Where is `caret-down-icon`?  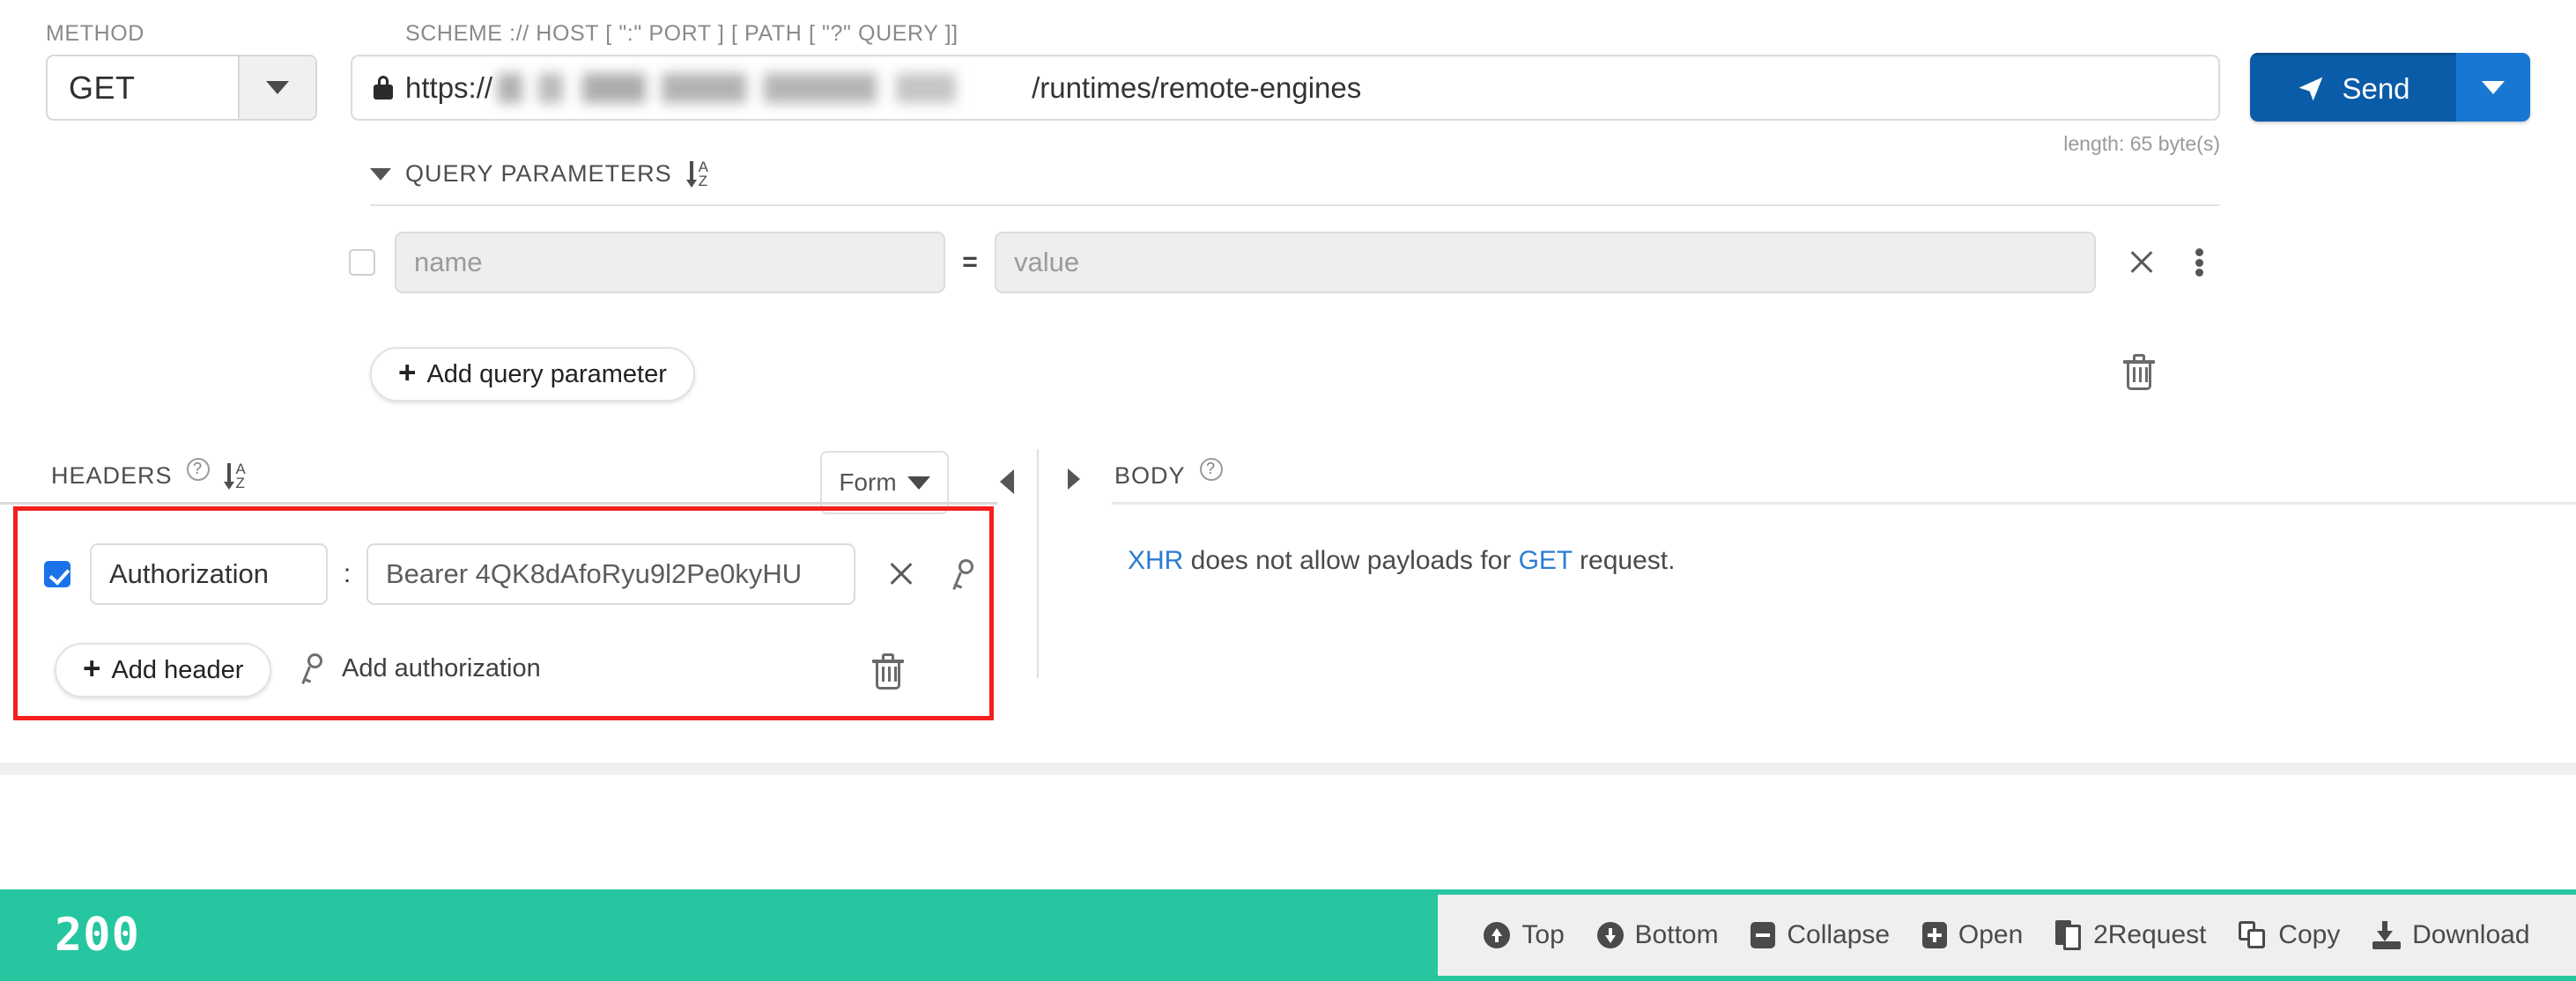
caret-down-icon is located at coordinates (381, 174).